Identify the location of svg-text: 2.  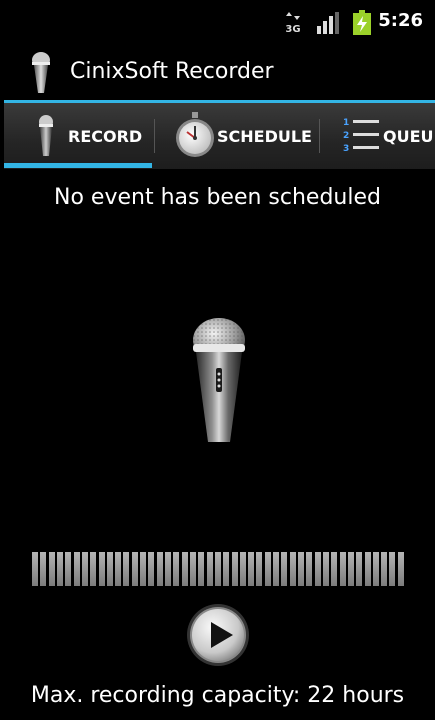
(346, 136).